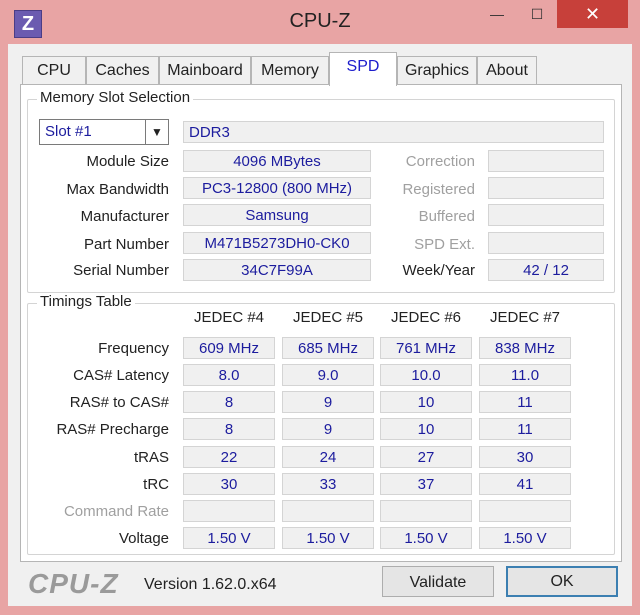 The height and width of the screenshot is (615, 640). What do you see at coordinates (525, 317) in the screenshot?
I see `timings-column-header: JEDEC #7` at bounding box center [525, 317].